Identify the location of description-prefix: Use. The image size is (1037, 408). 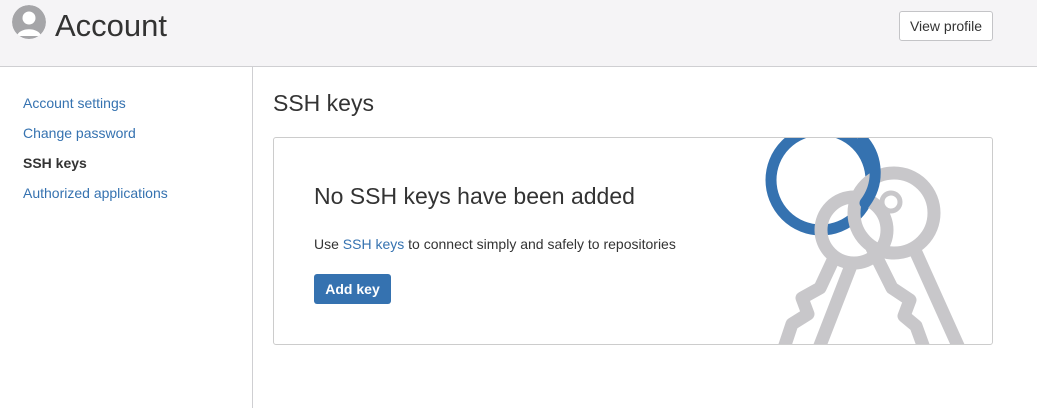
(328, 244).